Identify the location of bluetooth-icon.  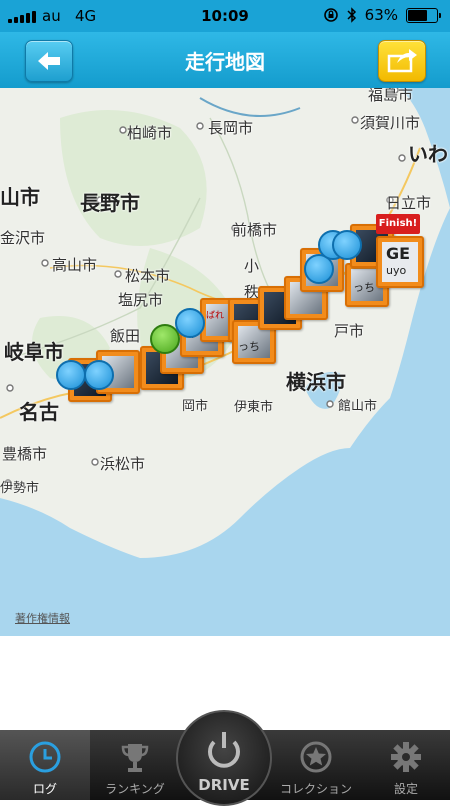
(351, 15).